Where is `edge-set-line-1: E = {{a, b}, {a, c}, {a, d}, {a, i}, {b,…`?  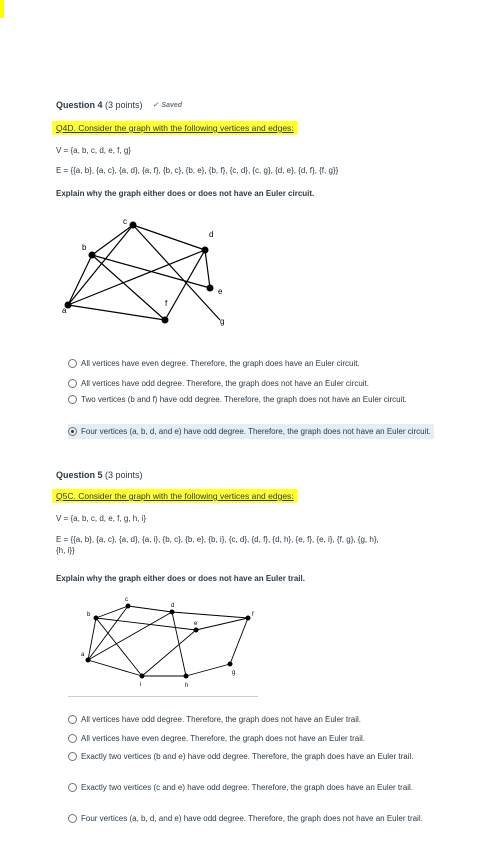
edge-set-line-1: E = {{a, b}, {a, c}, {a, d}, {a, i}, {b,… is located at coordinates (217, 539).